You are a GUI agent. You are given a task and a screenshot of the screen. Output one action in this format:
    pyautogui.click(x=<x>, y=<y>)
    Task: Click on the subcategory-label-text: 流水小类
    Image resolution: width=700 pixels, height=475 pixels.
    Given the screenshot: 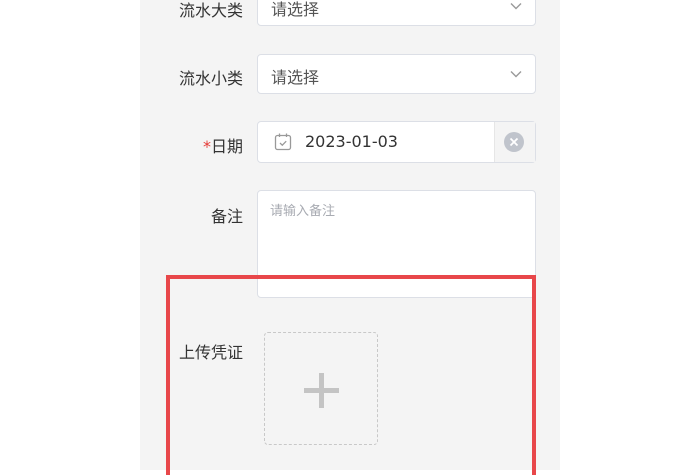 What is the action you would take?
    pyautogui.click(x=210, y=78)
    